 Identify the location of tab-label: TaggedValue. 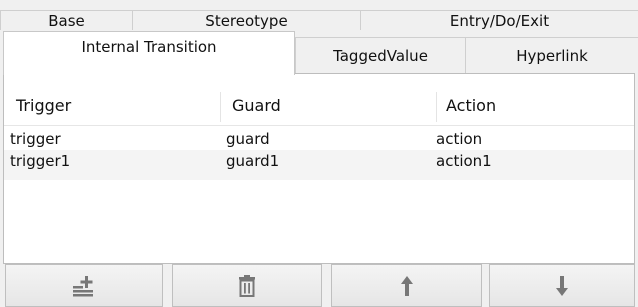
(380, 55).